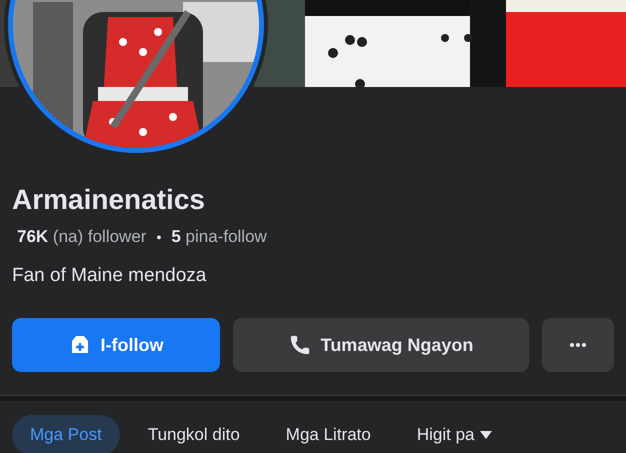  What do you see at coordinates (299, 345) in the screenshot?
I see `phone-icon` at bounding box center [299, 345].